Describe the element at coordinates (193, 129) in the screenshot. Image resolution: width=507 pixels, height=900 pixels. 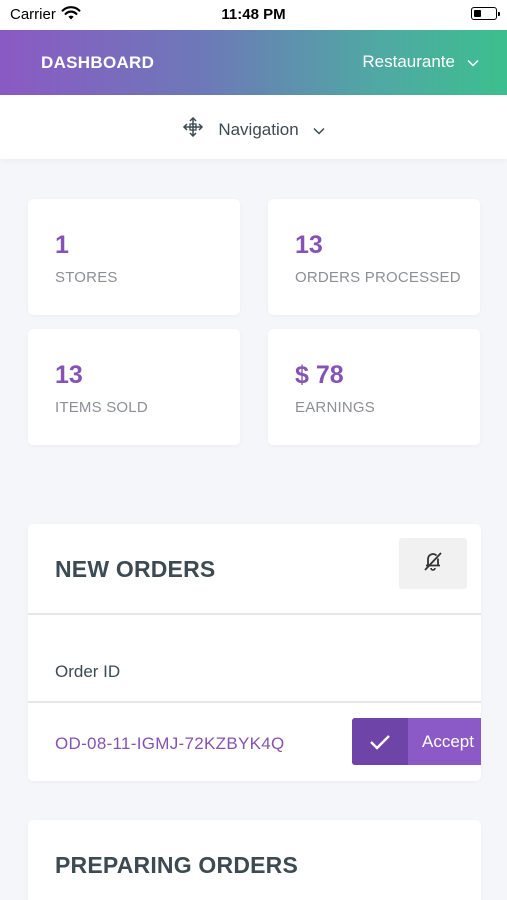
I see `move-arrows-icon` at that location.